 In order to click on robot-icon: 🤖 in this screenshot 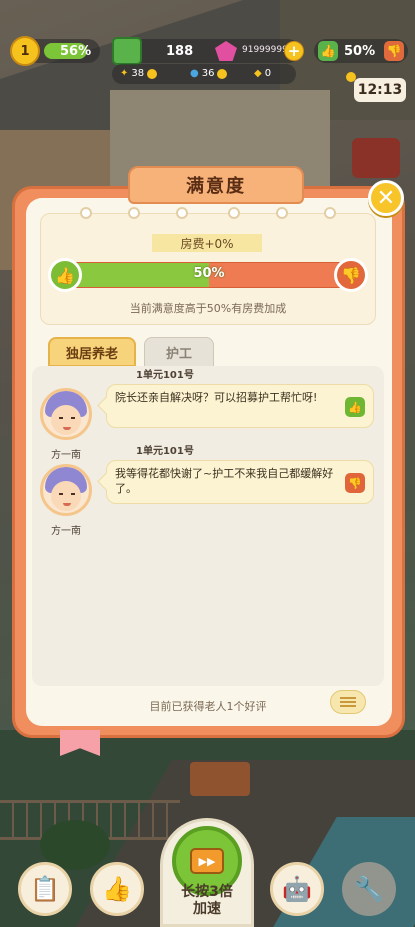, I will do `click(297, 889)`.